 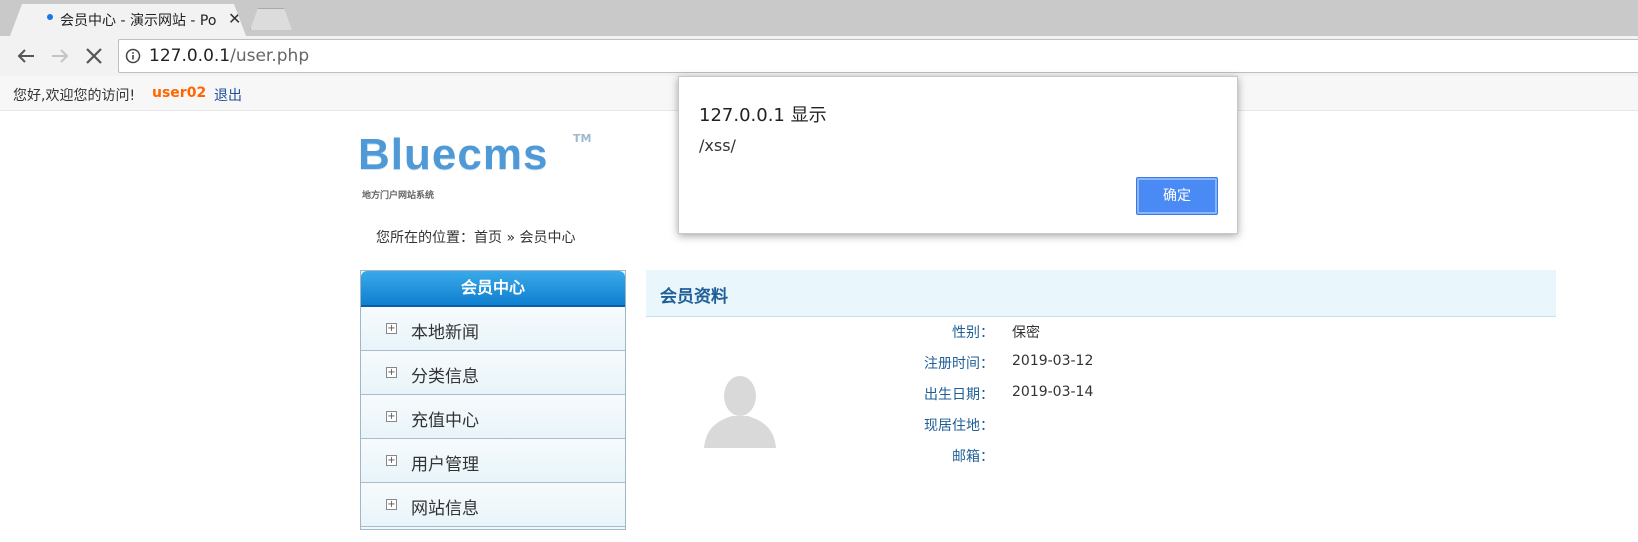 I want to click on new-tab-button, so click(x=271, y=19).